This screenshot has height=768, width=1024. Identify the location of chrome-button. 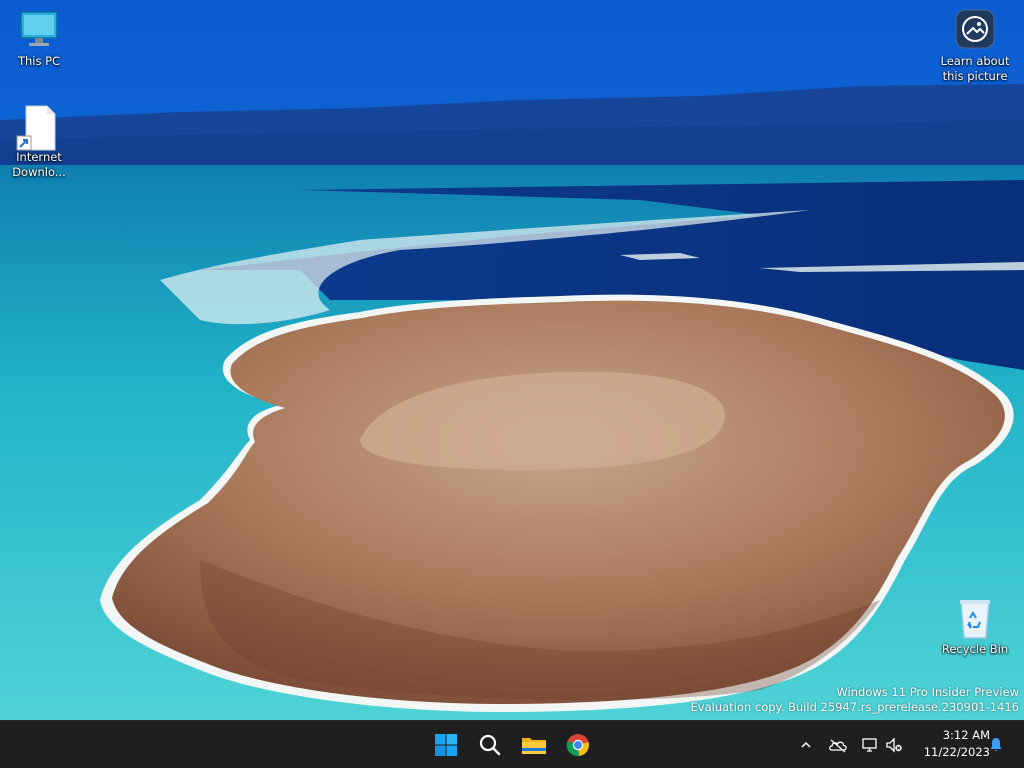
(578, 745).